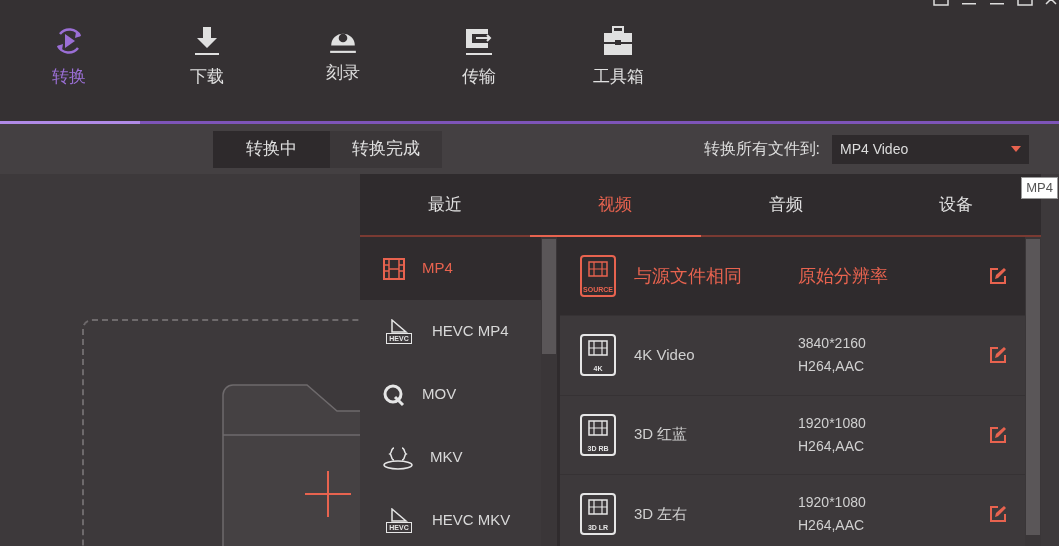 The image size is (1059, 546). What do you see at coordinates (343, 43) in the screenshot?
I see `nav-tab: 刻录` at bounding box center [343, 43].